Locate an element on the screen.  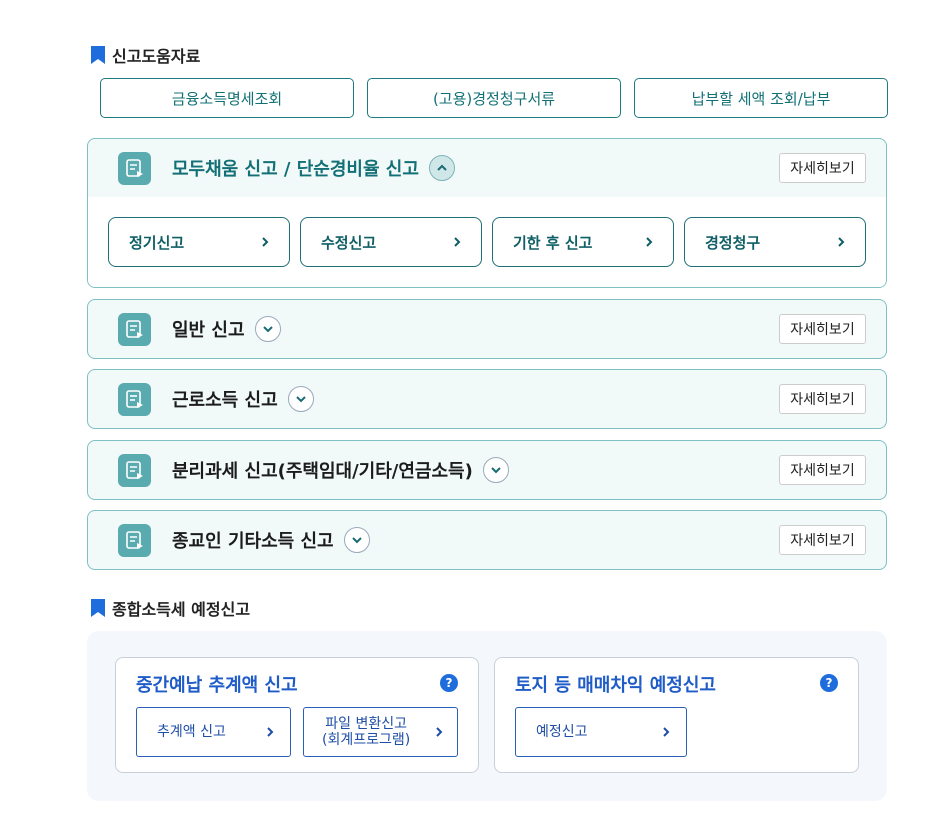
accordion-religious-income-filing: 종교인 기타소득 신고 자세히보기 is located at coordinates (487, 540).